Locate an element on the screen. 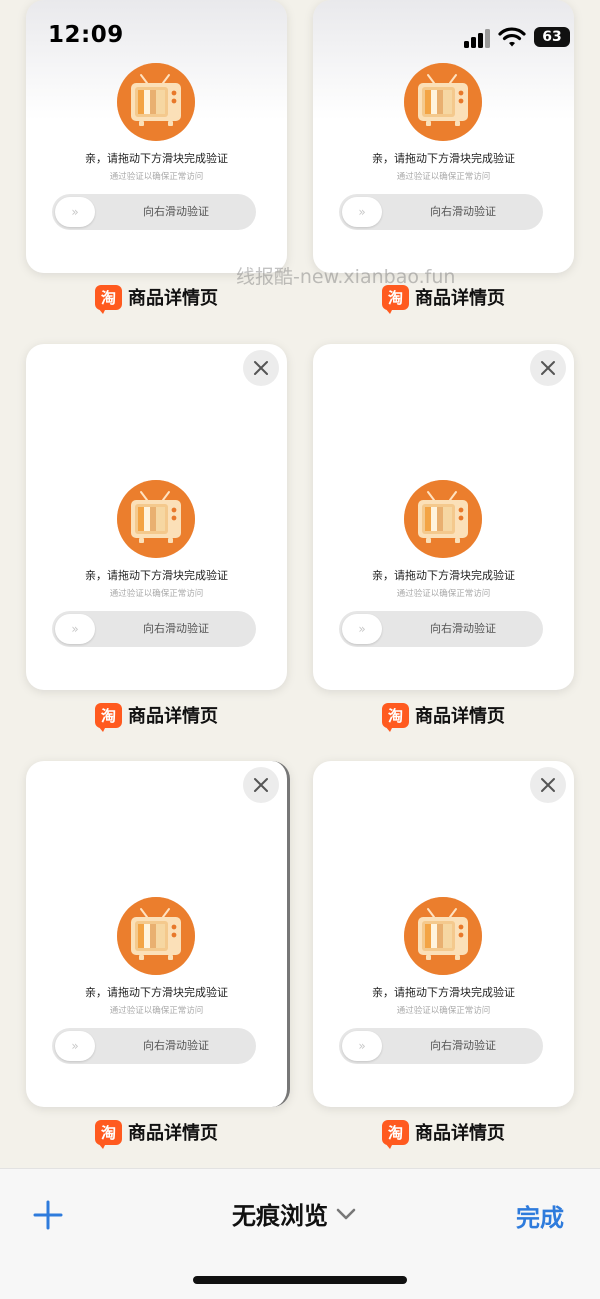  home-indicator is located at coordinates (300, 1280).